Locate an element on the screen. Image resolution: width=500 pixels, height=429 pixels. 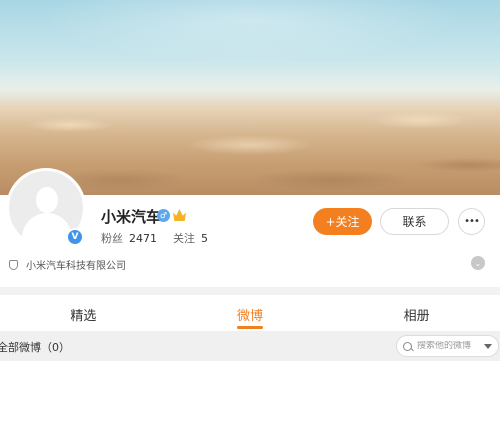
following-stat: 关注 5 is located at coordinates (190, 238).